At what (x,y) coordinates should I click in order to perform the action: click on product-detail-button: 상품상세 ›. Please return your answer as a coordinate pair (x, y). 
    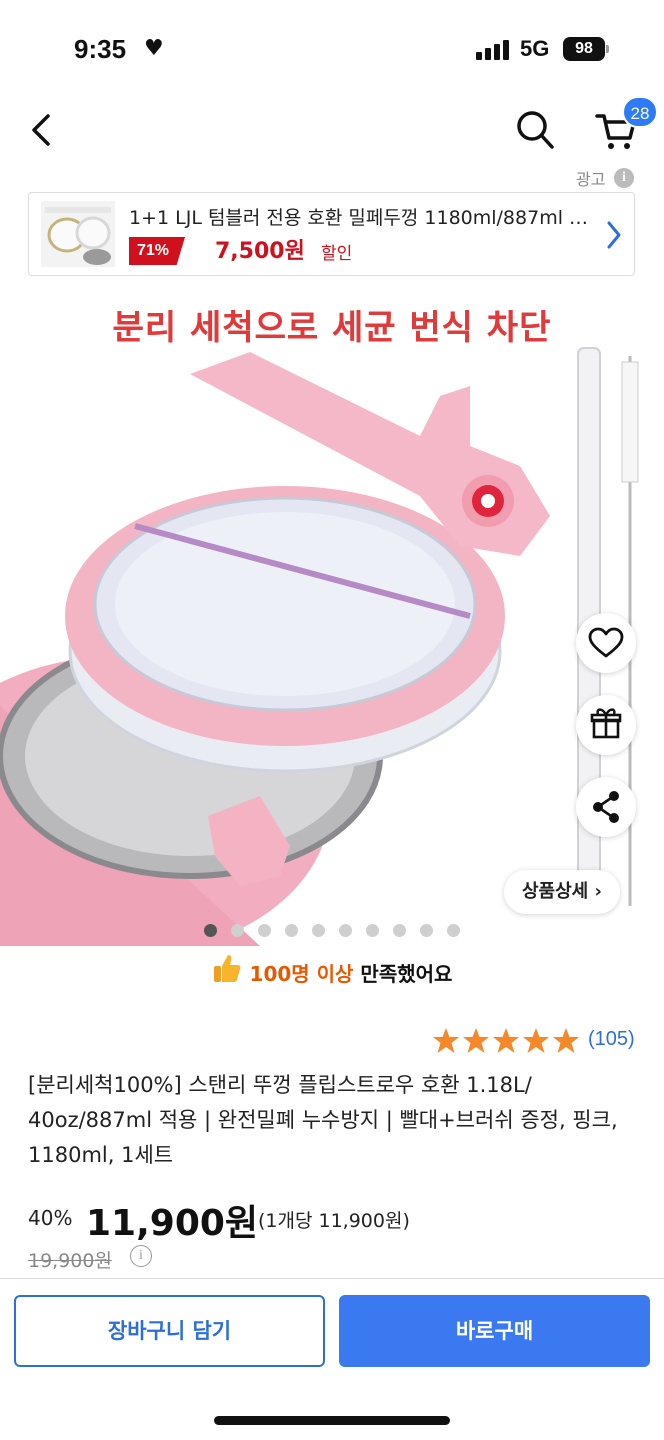
    Looking at the image, I should click on (562, 892).